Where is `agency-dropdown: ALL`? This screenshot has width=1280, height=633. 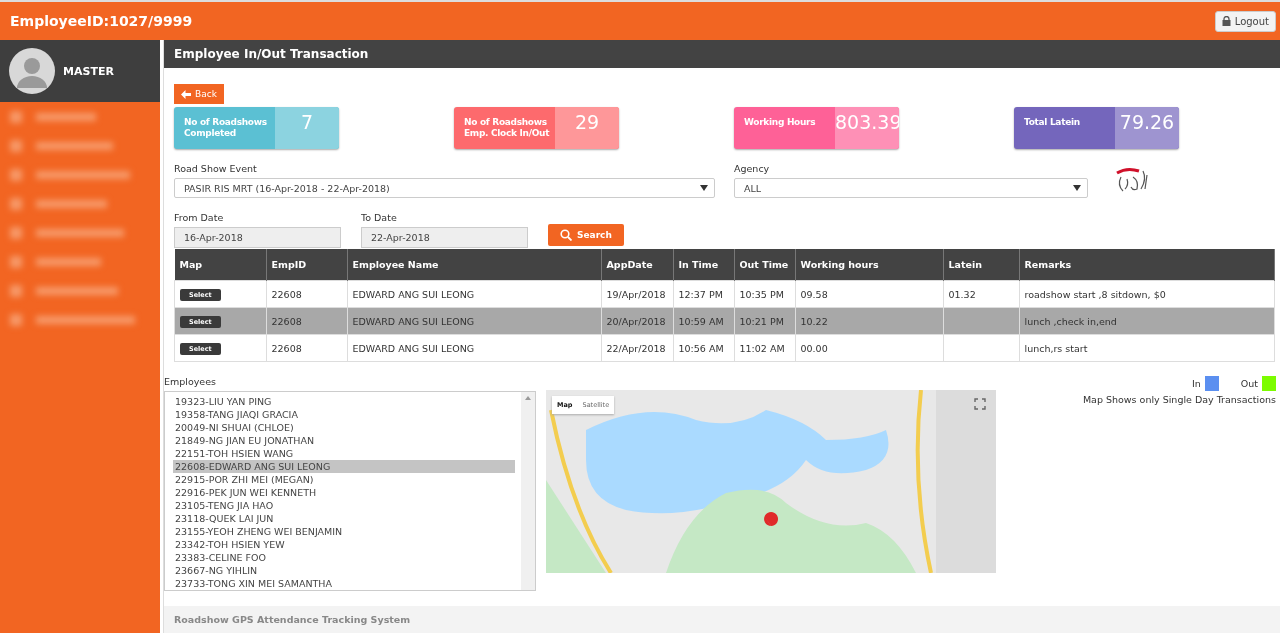
agency-dropdown: ALL is located at coordinates (911, 188).